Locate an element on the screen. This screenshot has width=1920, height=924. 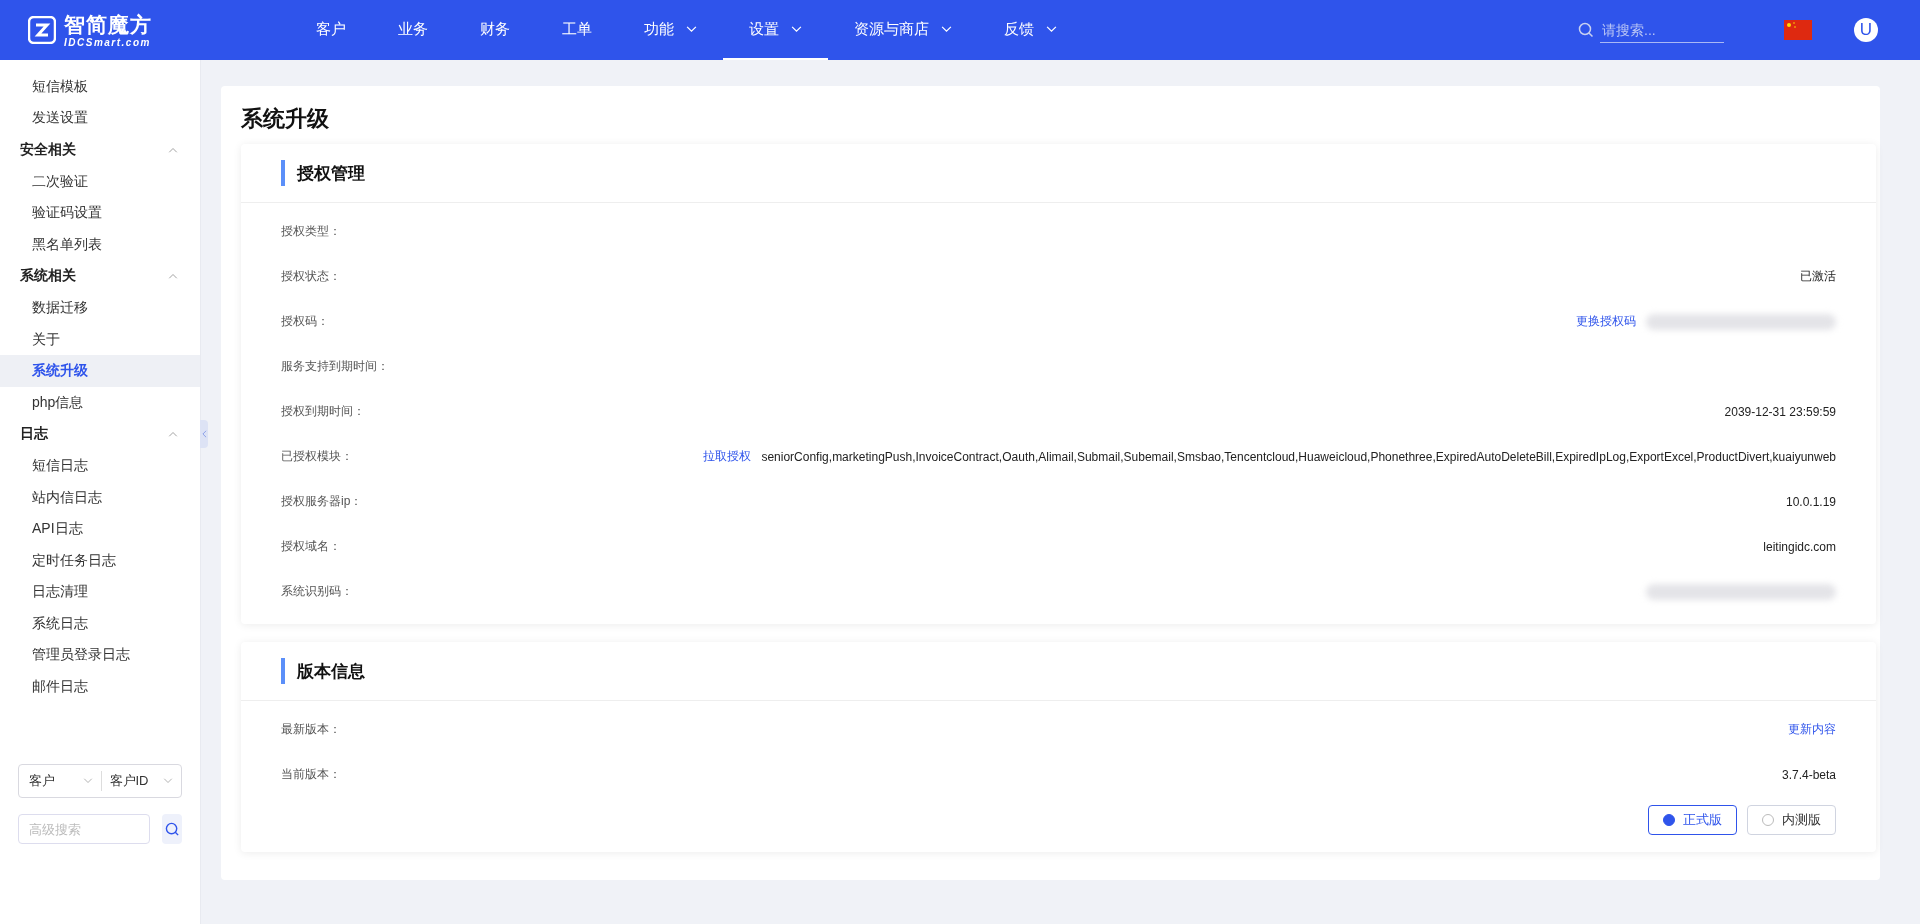
action-link: 更换授权码 is located at coordinates (1606, 321).